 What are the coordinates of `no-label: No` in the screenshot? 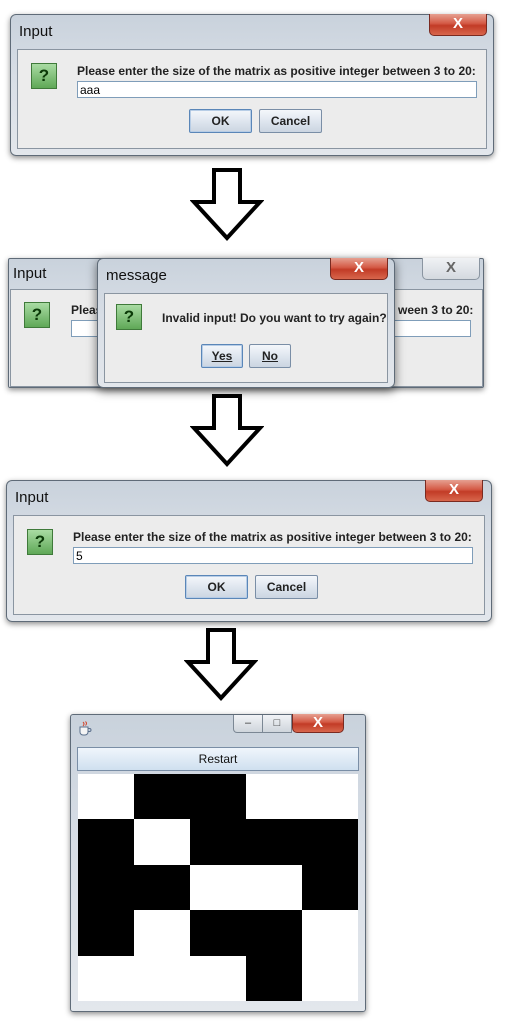 It's located at (270, 356).